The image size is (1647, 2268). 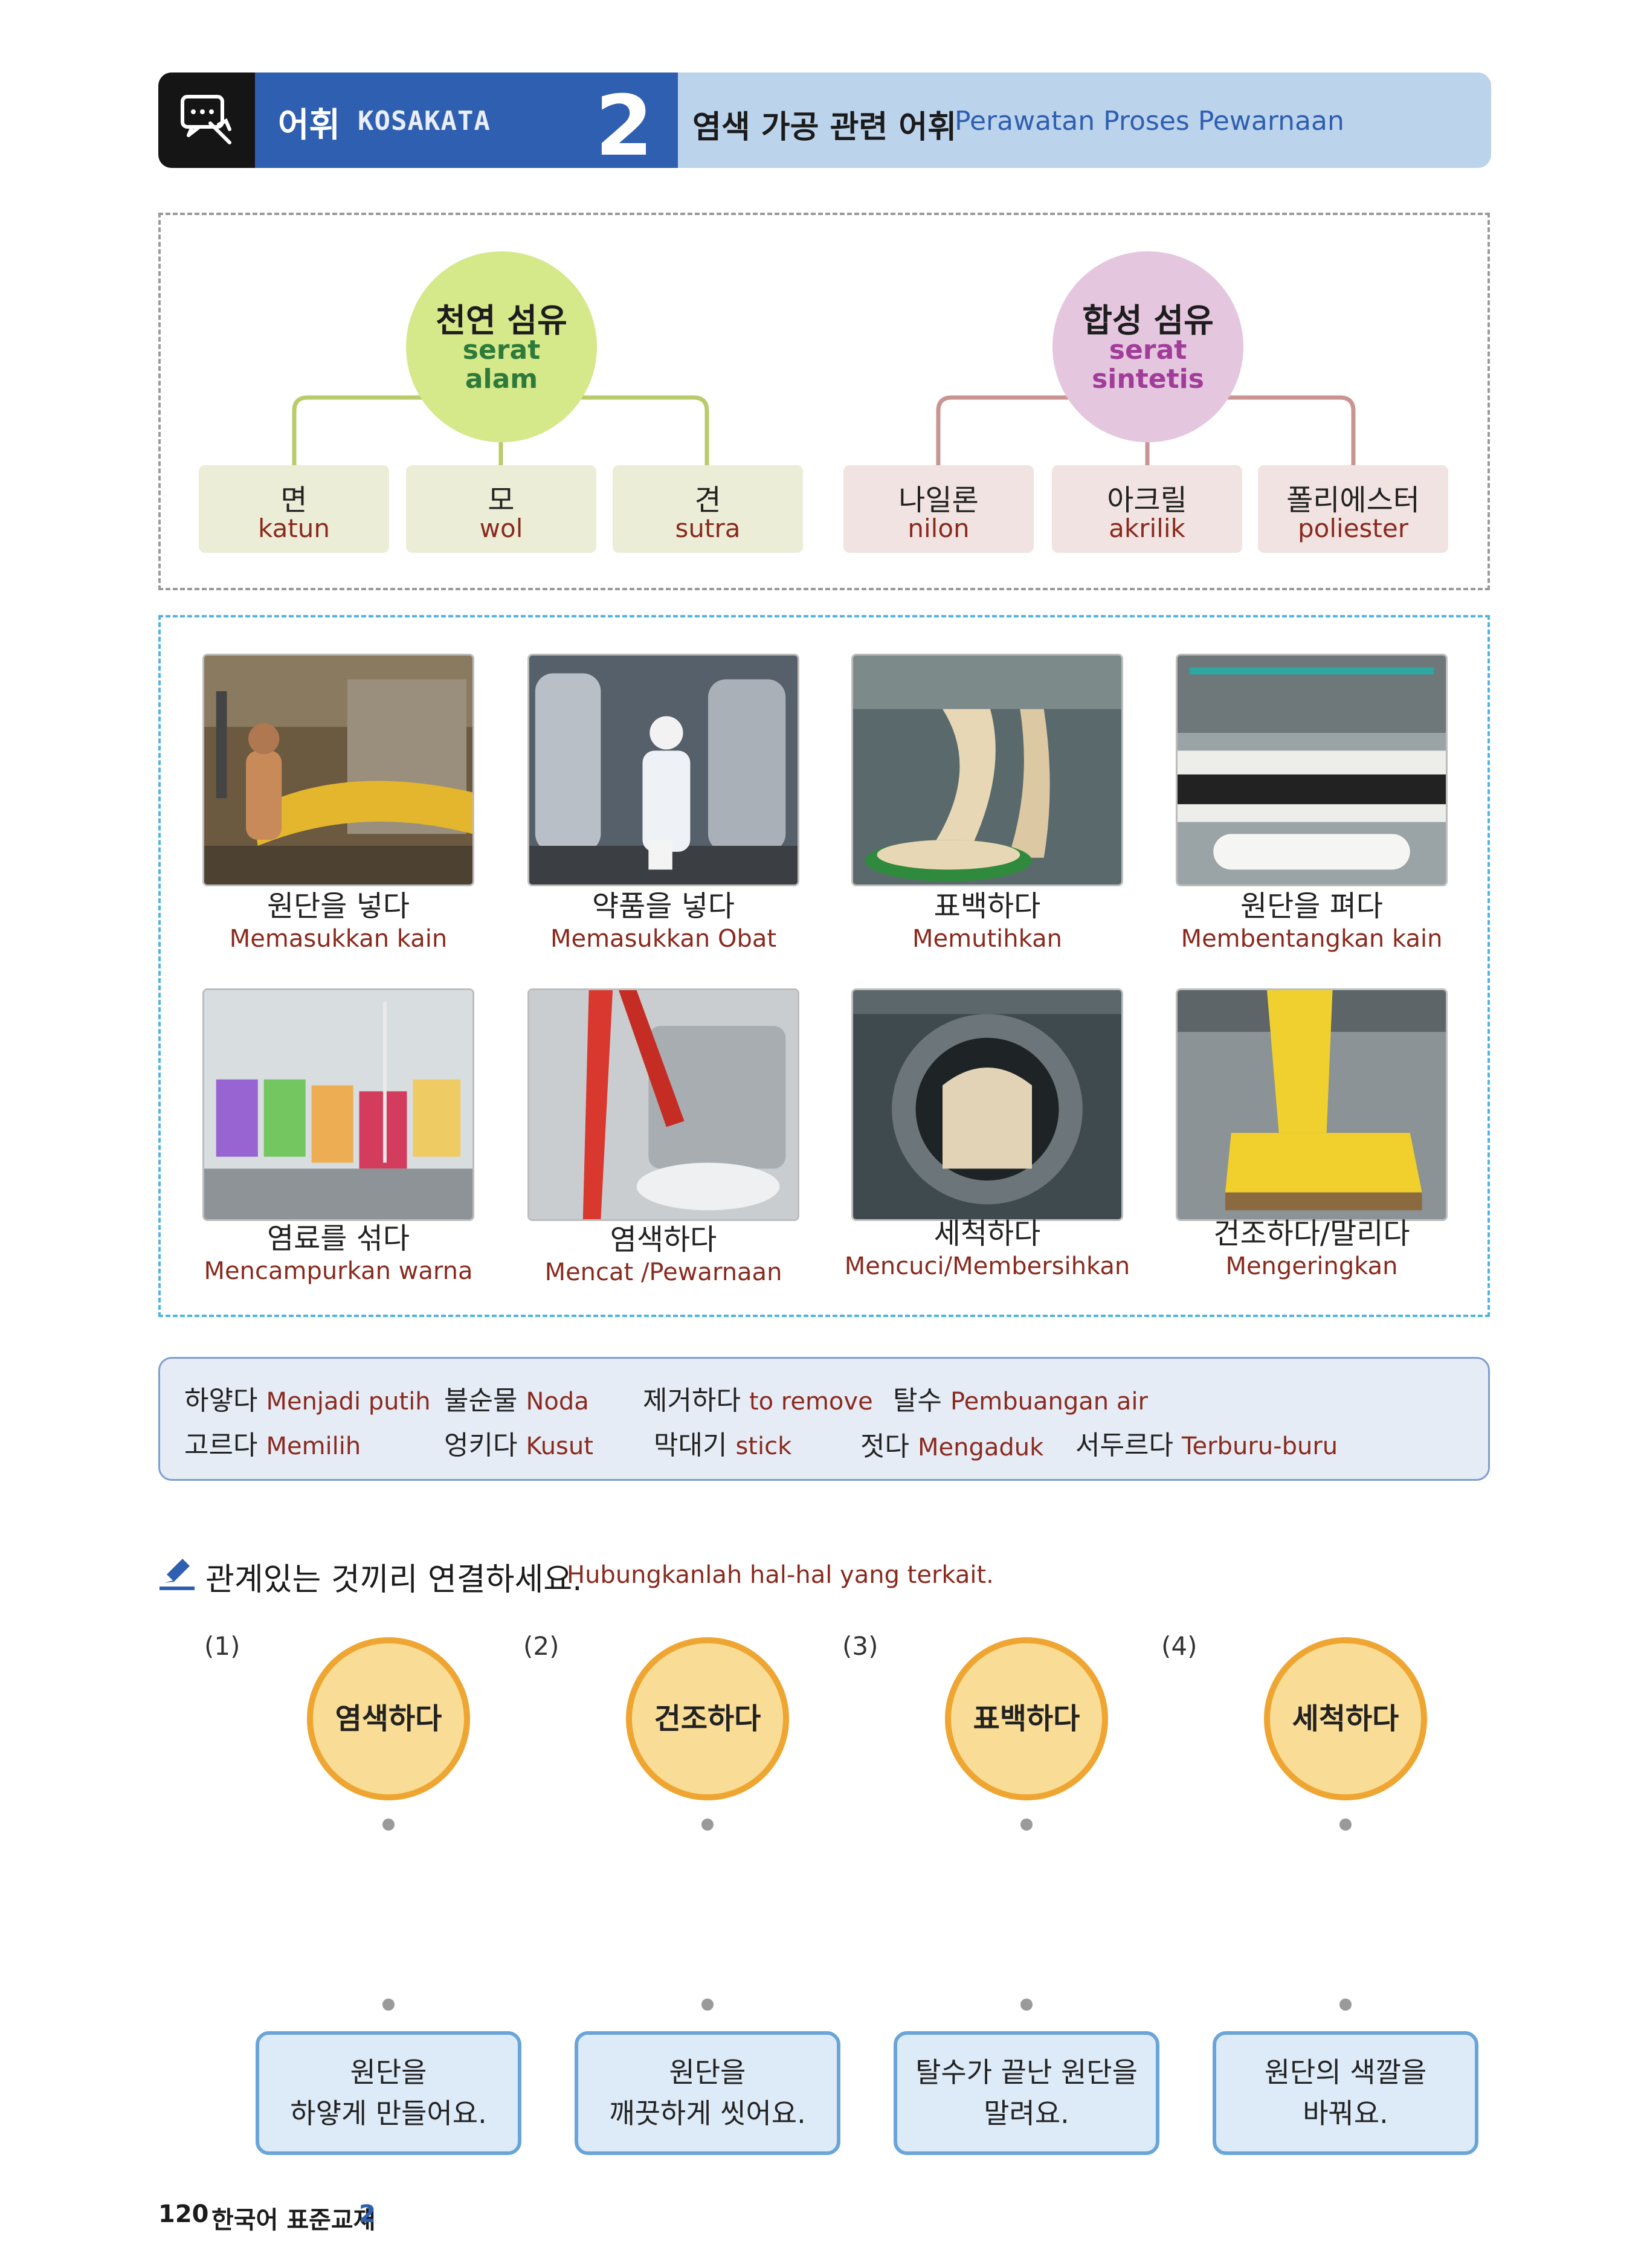 I want to click on word-ko: 탈수, so click(x=918, y=1400).